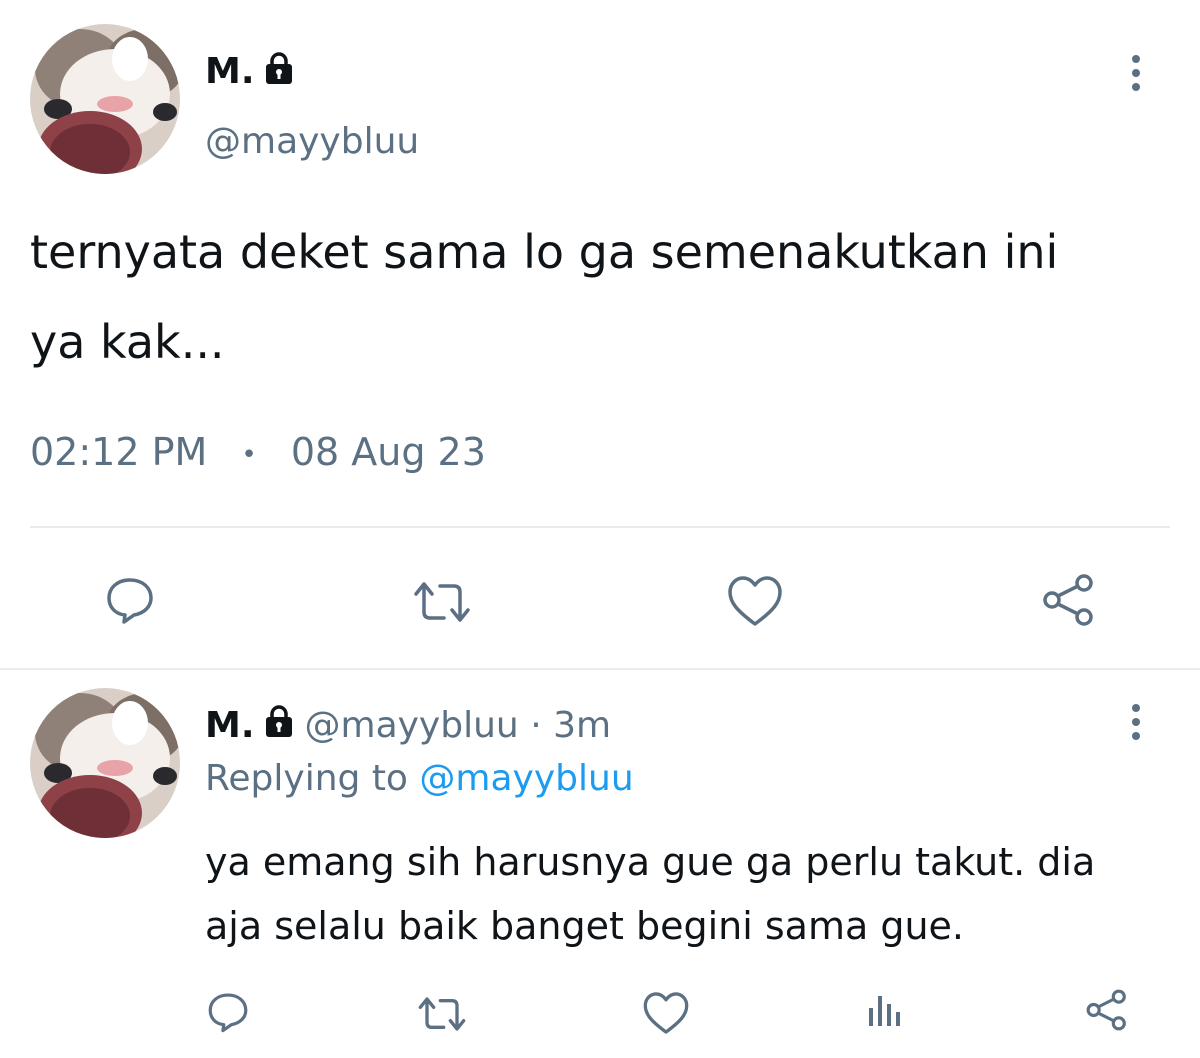  I want to click on display-name: M., so click(250, 73).